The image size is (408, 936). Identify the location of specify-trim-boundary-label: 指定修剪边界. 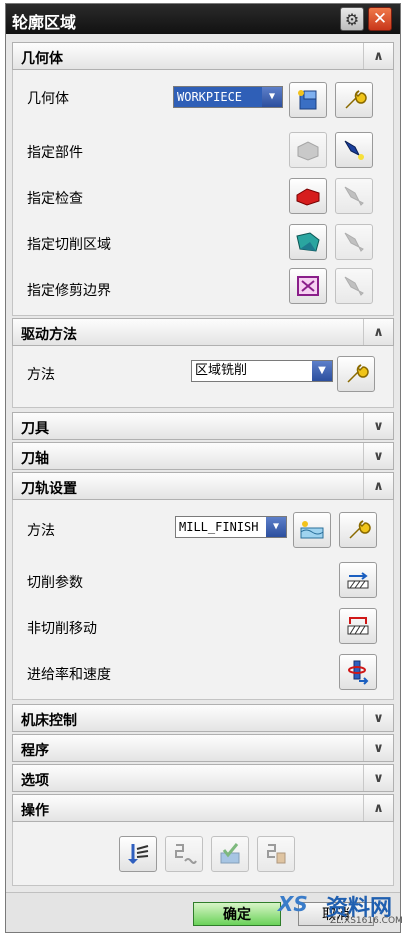
(69, 291).